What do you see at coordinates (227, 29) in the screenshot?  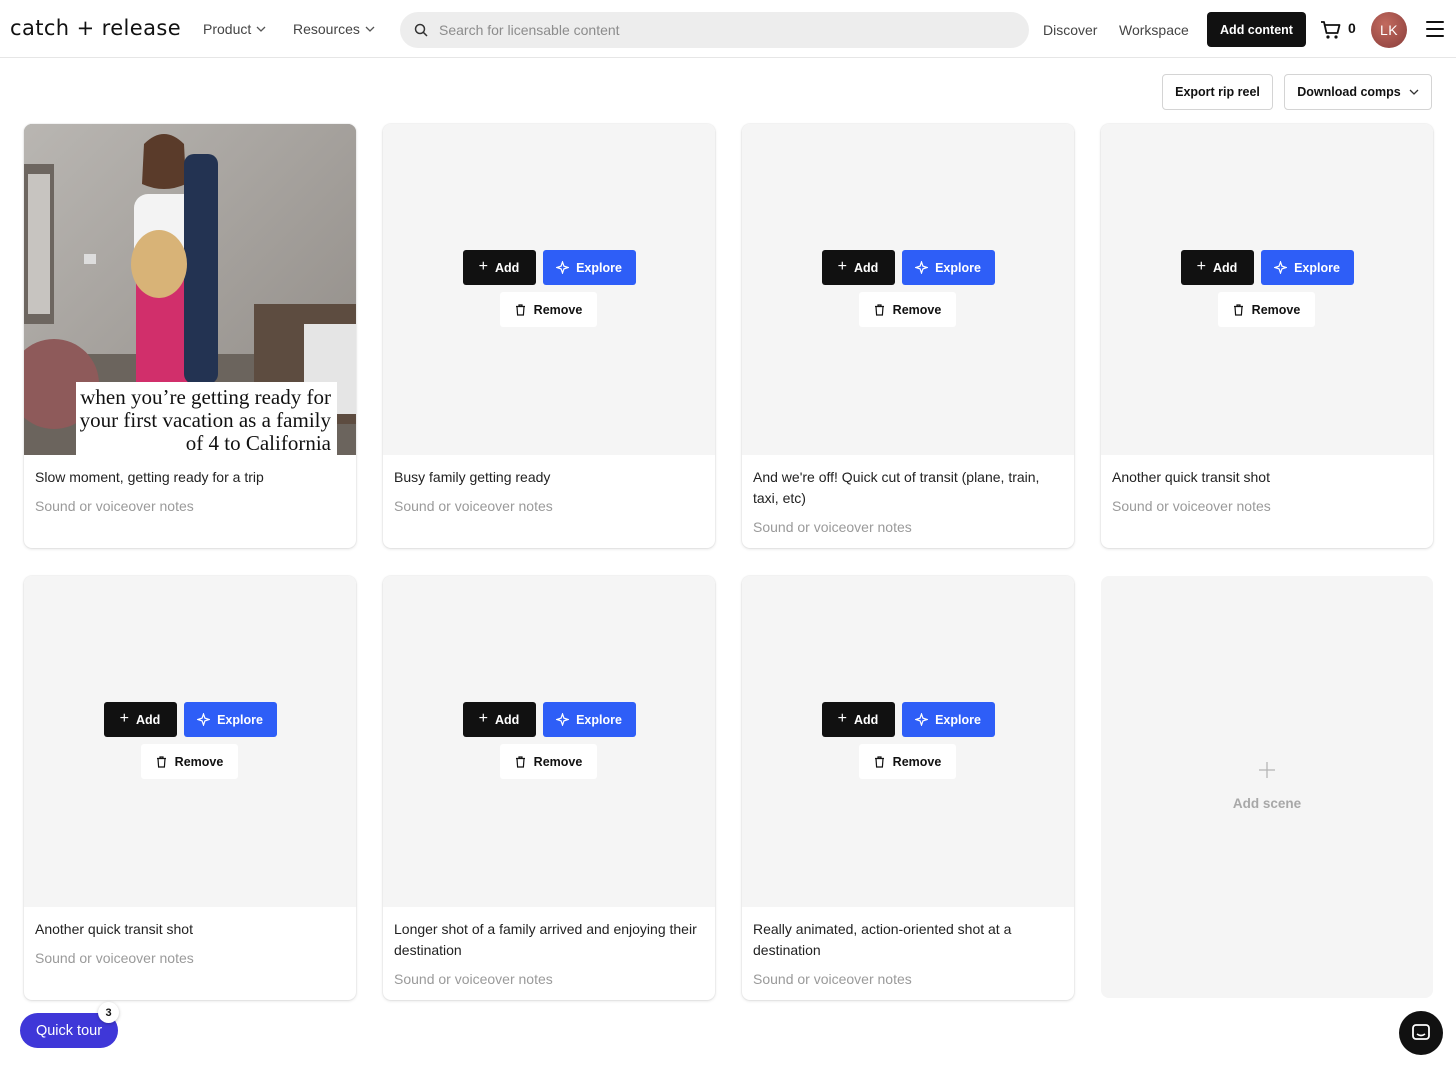 I see `product-menu-label: Product` at bounding box center [227, 29].